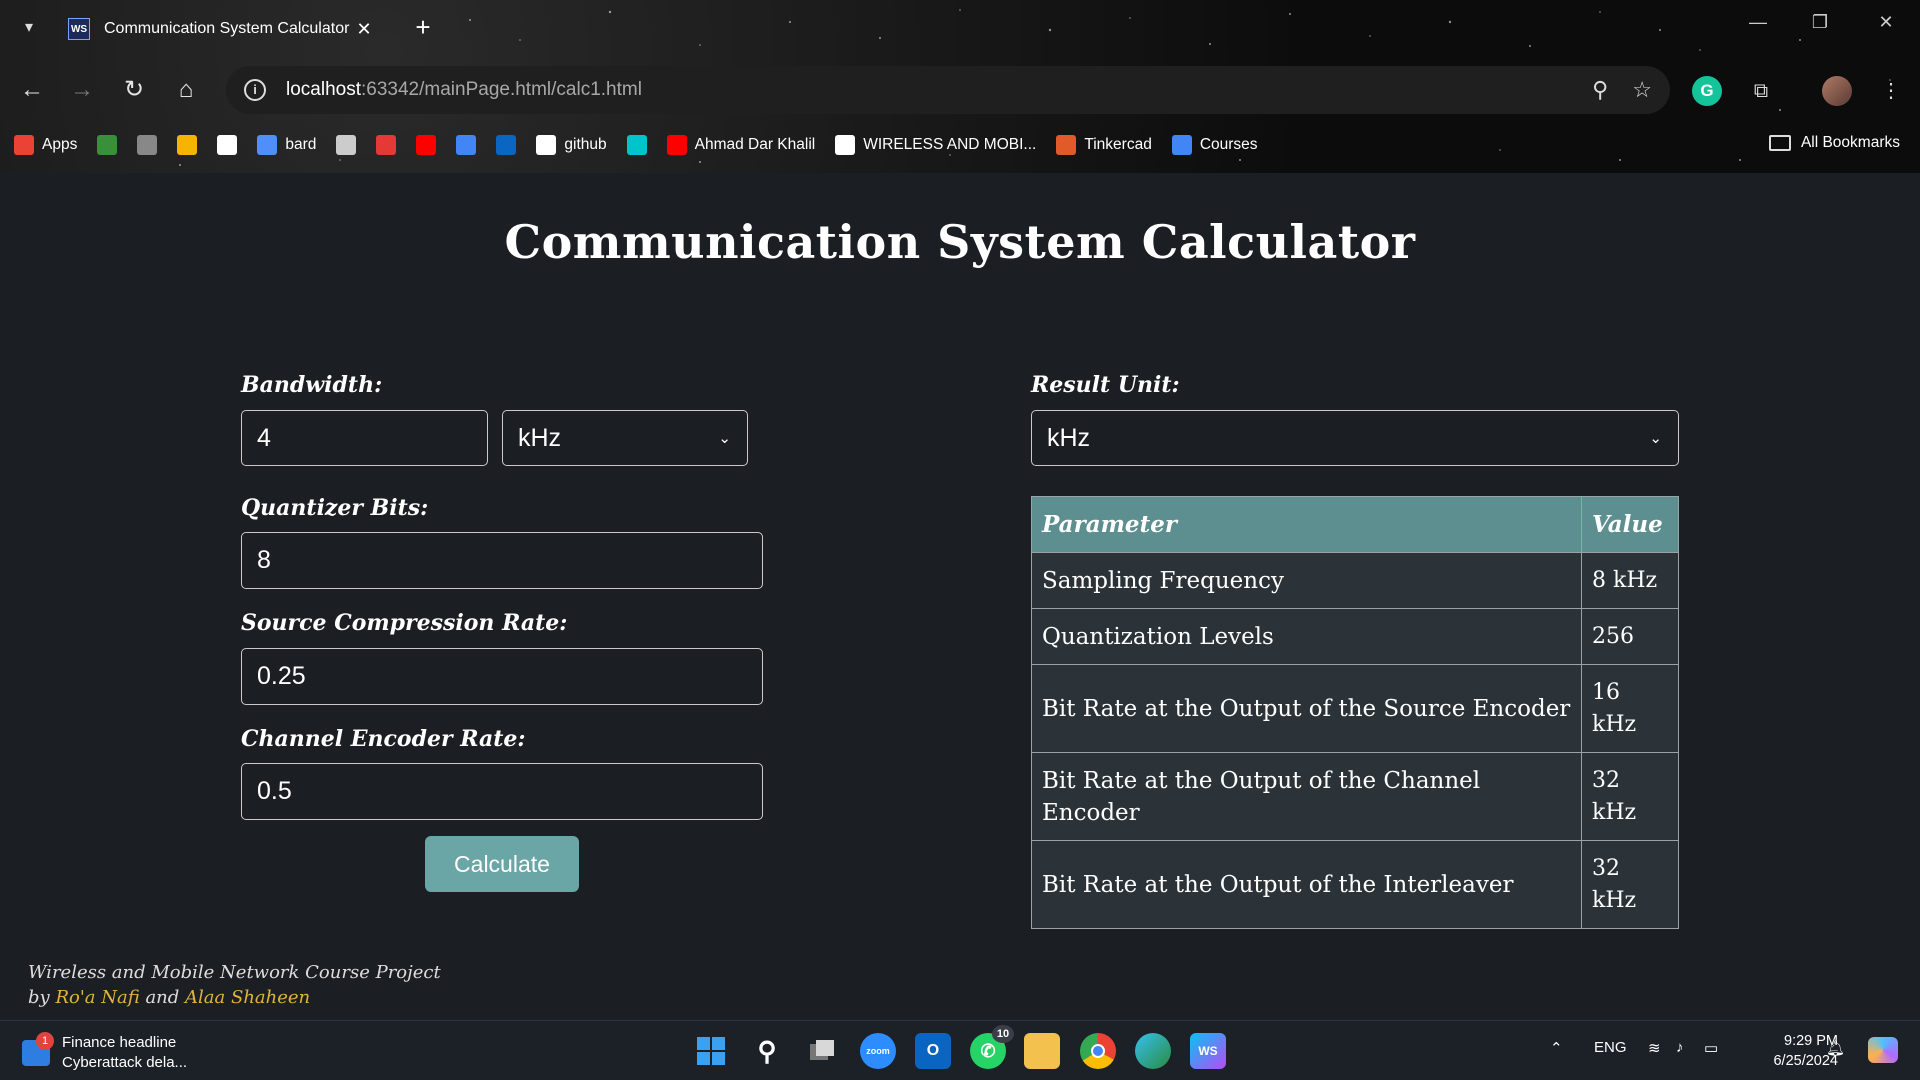  I want to click on windows-start-icon, so click(711, 1051).